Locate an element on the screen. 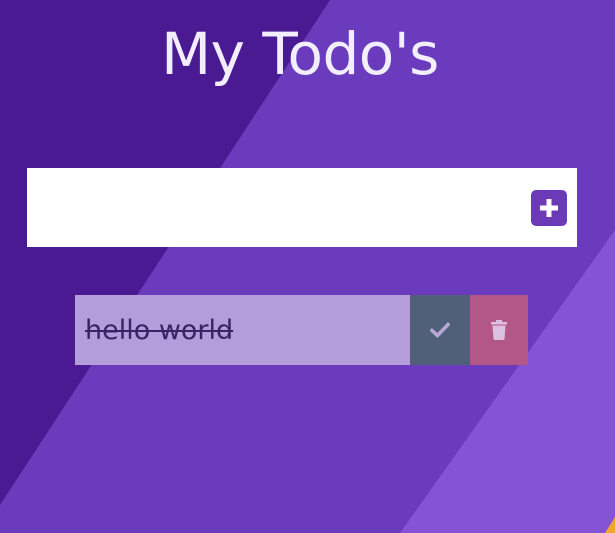 The image size is (615, 533). todo-list: hello world is located at coordinates (301, 330).